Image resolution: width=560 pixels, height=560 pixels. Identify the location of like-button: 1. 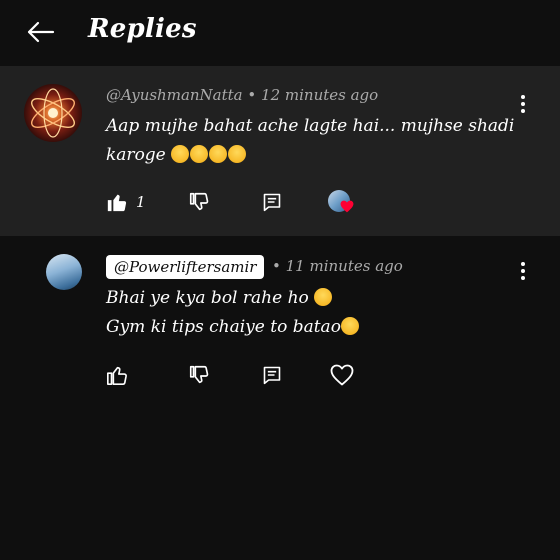
(126, 202).